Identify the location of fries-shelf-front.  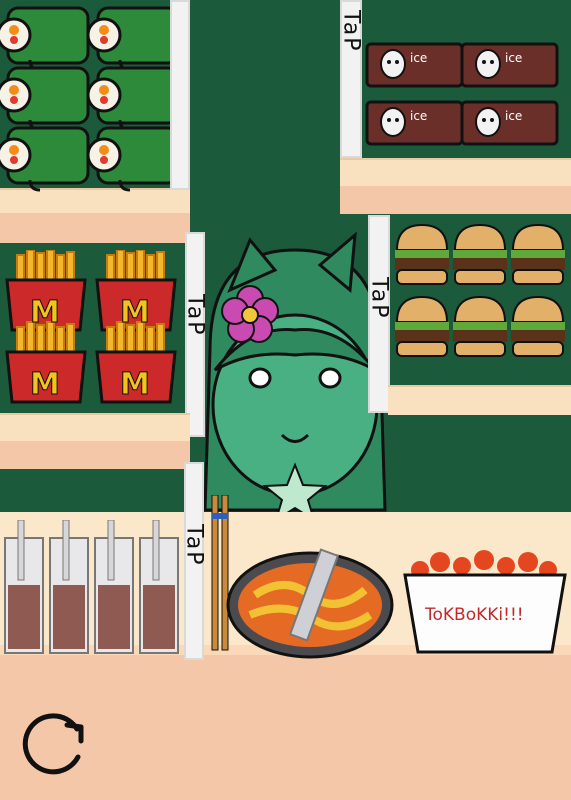
(95, 455).